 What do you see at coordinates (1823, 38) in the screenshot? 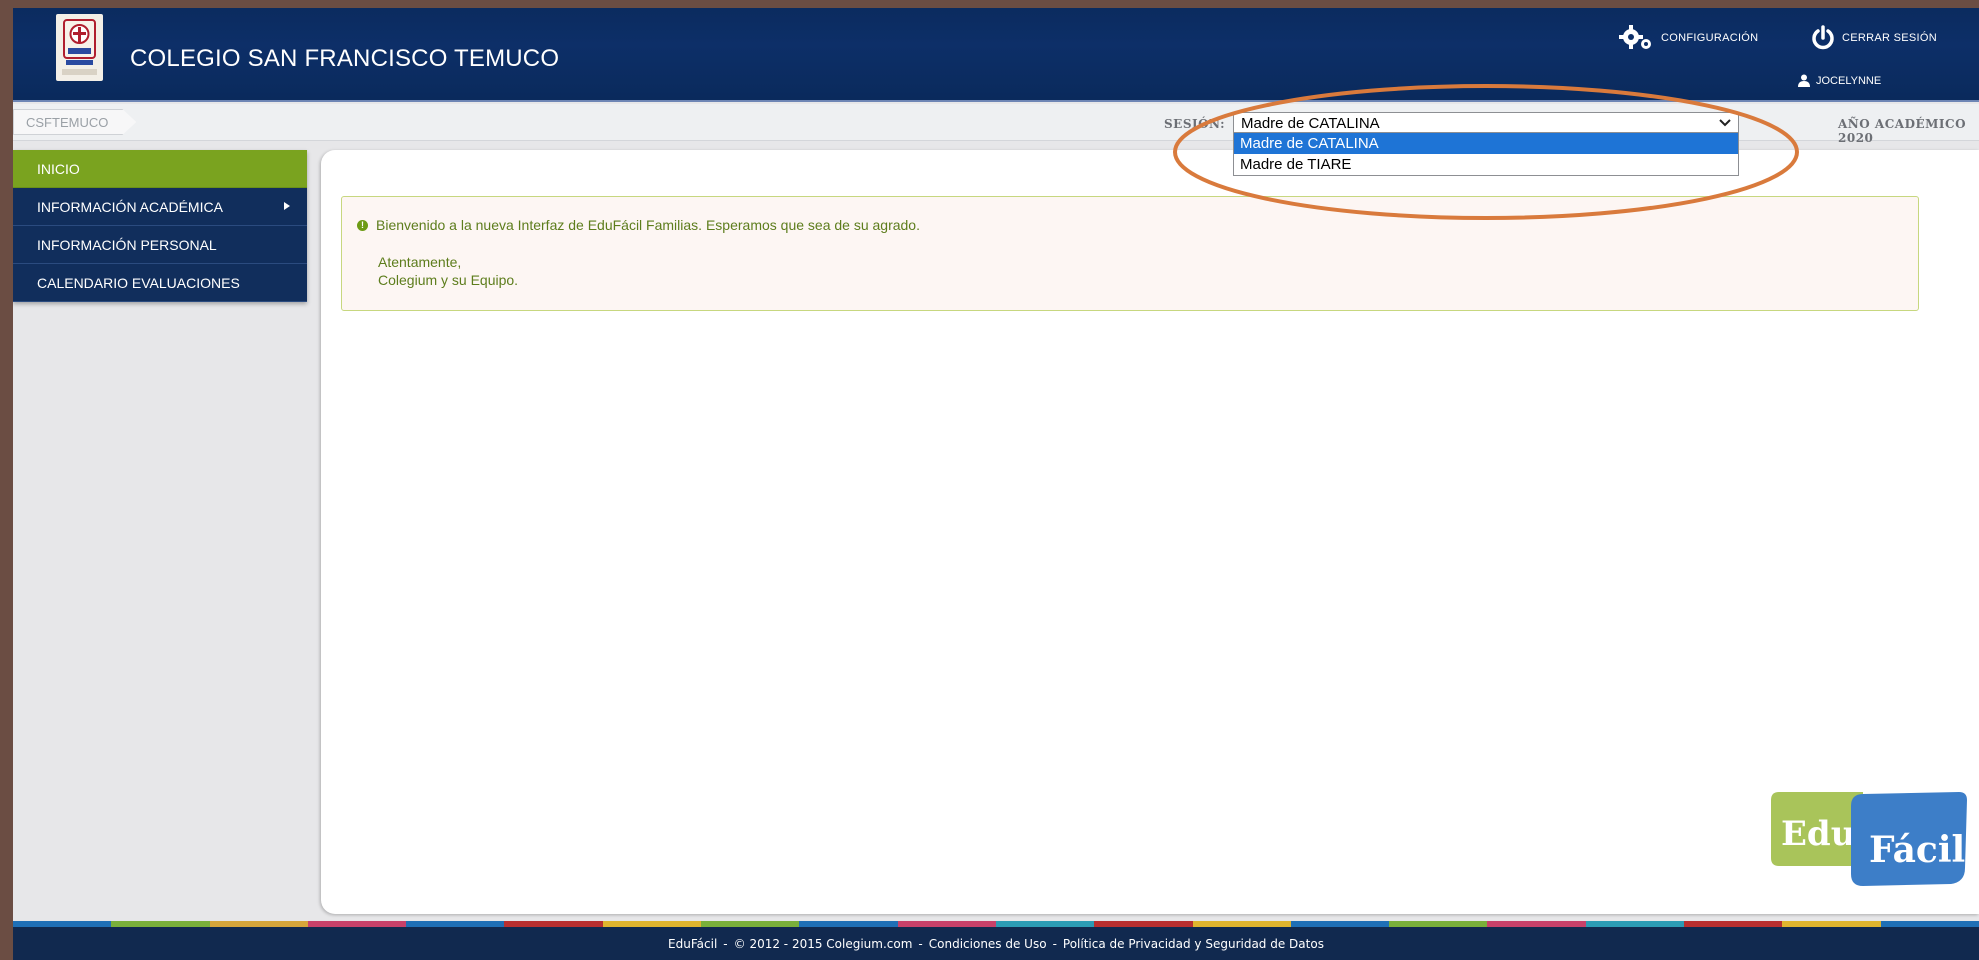
I see `power-icon` at bounding box center [1823, 38].